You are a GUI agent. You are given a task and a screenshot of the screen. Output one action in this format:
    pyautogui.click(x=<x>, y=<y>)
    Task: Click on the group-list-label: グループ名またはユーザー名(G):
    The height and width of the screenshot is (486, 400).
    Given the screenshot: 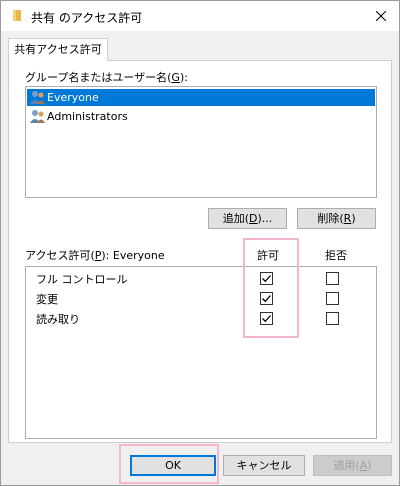 What is the action you would take?
    pyautogui.click(x=106, y=77)
    